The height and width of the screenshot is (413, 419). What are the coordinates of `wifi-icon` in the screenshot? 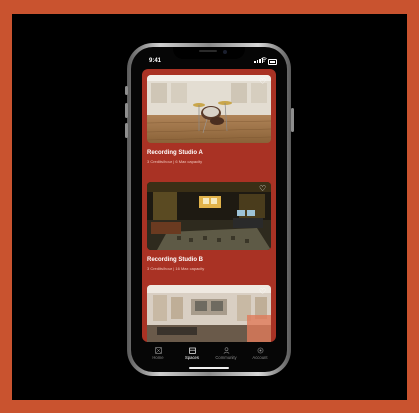 It's located at (264, 60).